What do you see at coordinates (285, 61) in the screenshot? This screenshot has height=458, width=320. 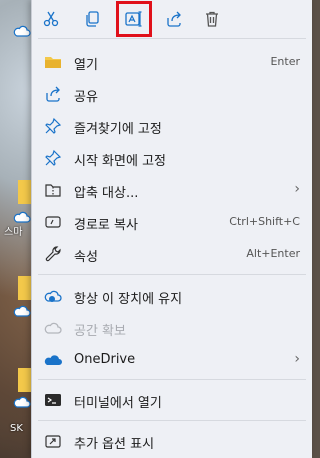 I see `shortcut-text: Enter` at bounding box center [285, 61].